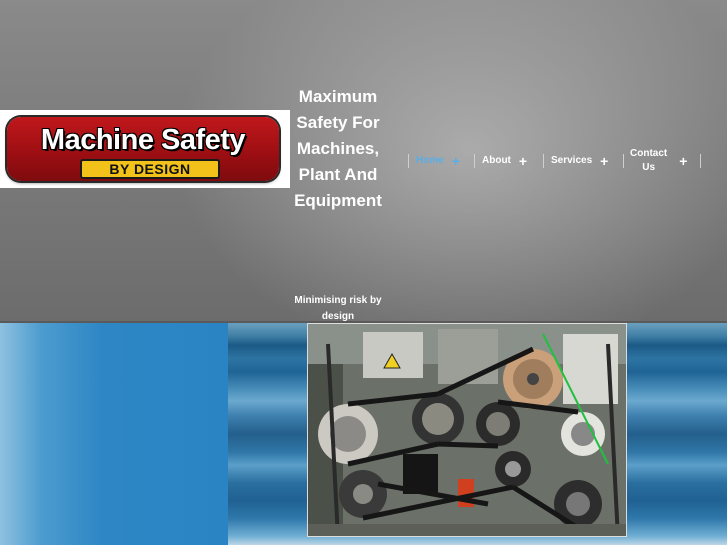 This screenshot has width=727, height=545. I want to click on tagline-line: Maximum, so click(338, 96).